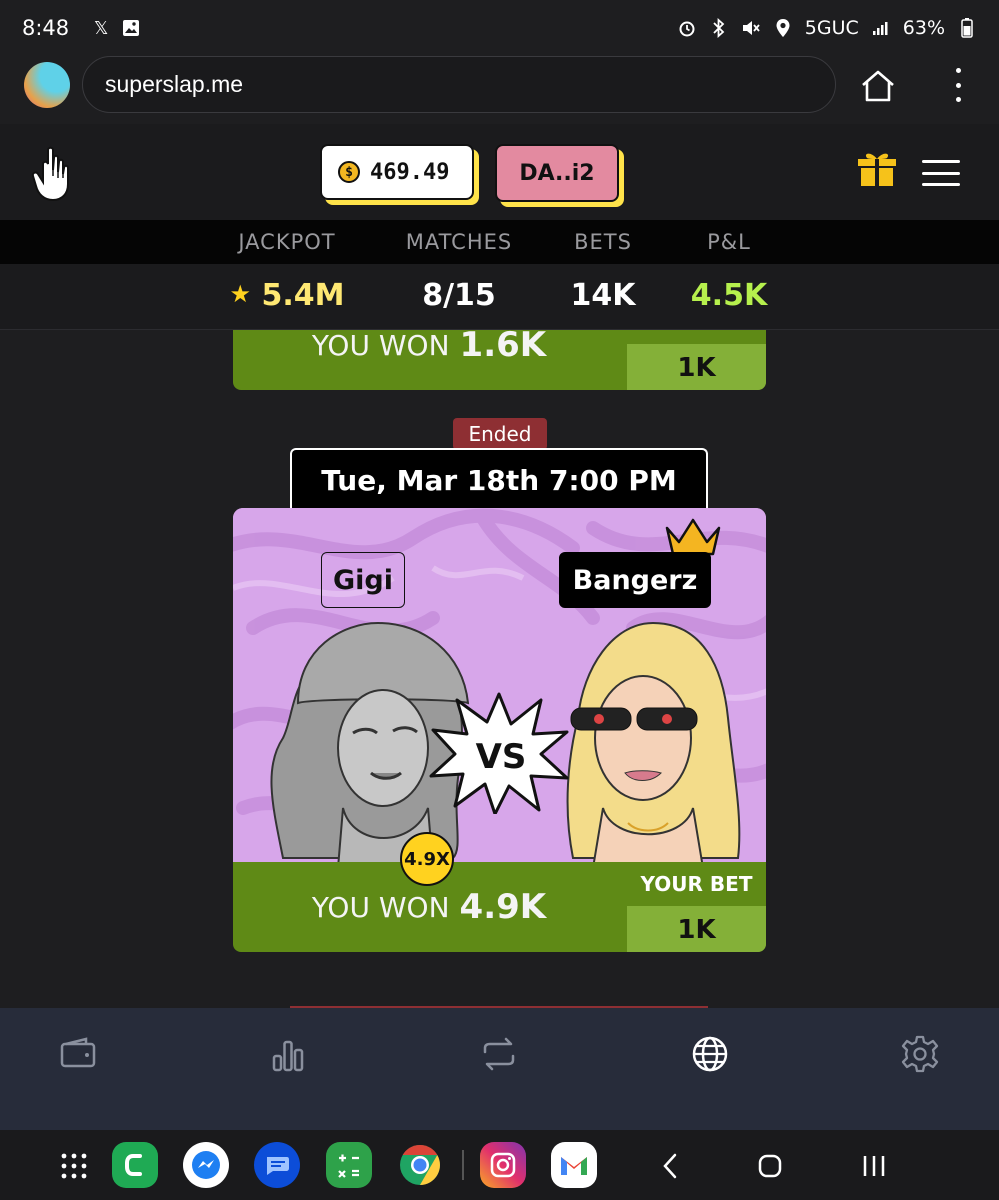 The image size is (999, 1200). I want to click on previous-bet-cell: YOUR BET 1K, so click(696, 360).